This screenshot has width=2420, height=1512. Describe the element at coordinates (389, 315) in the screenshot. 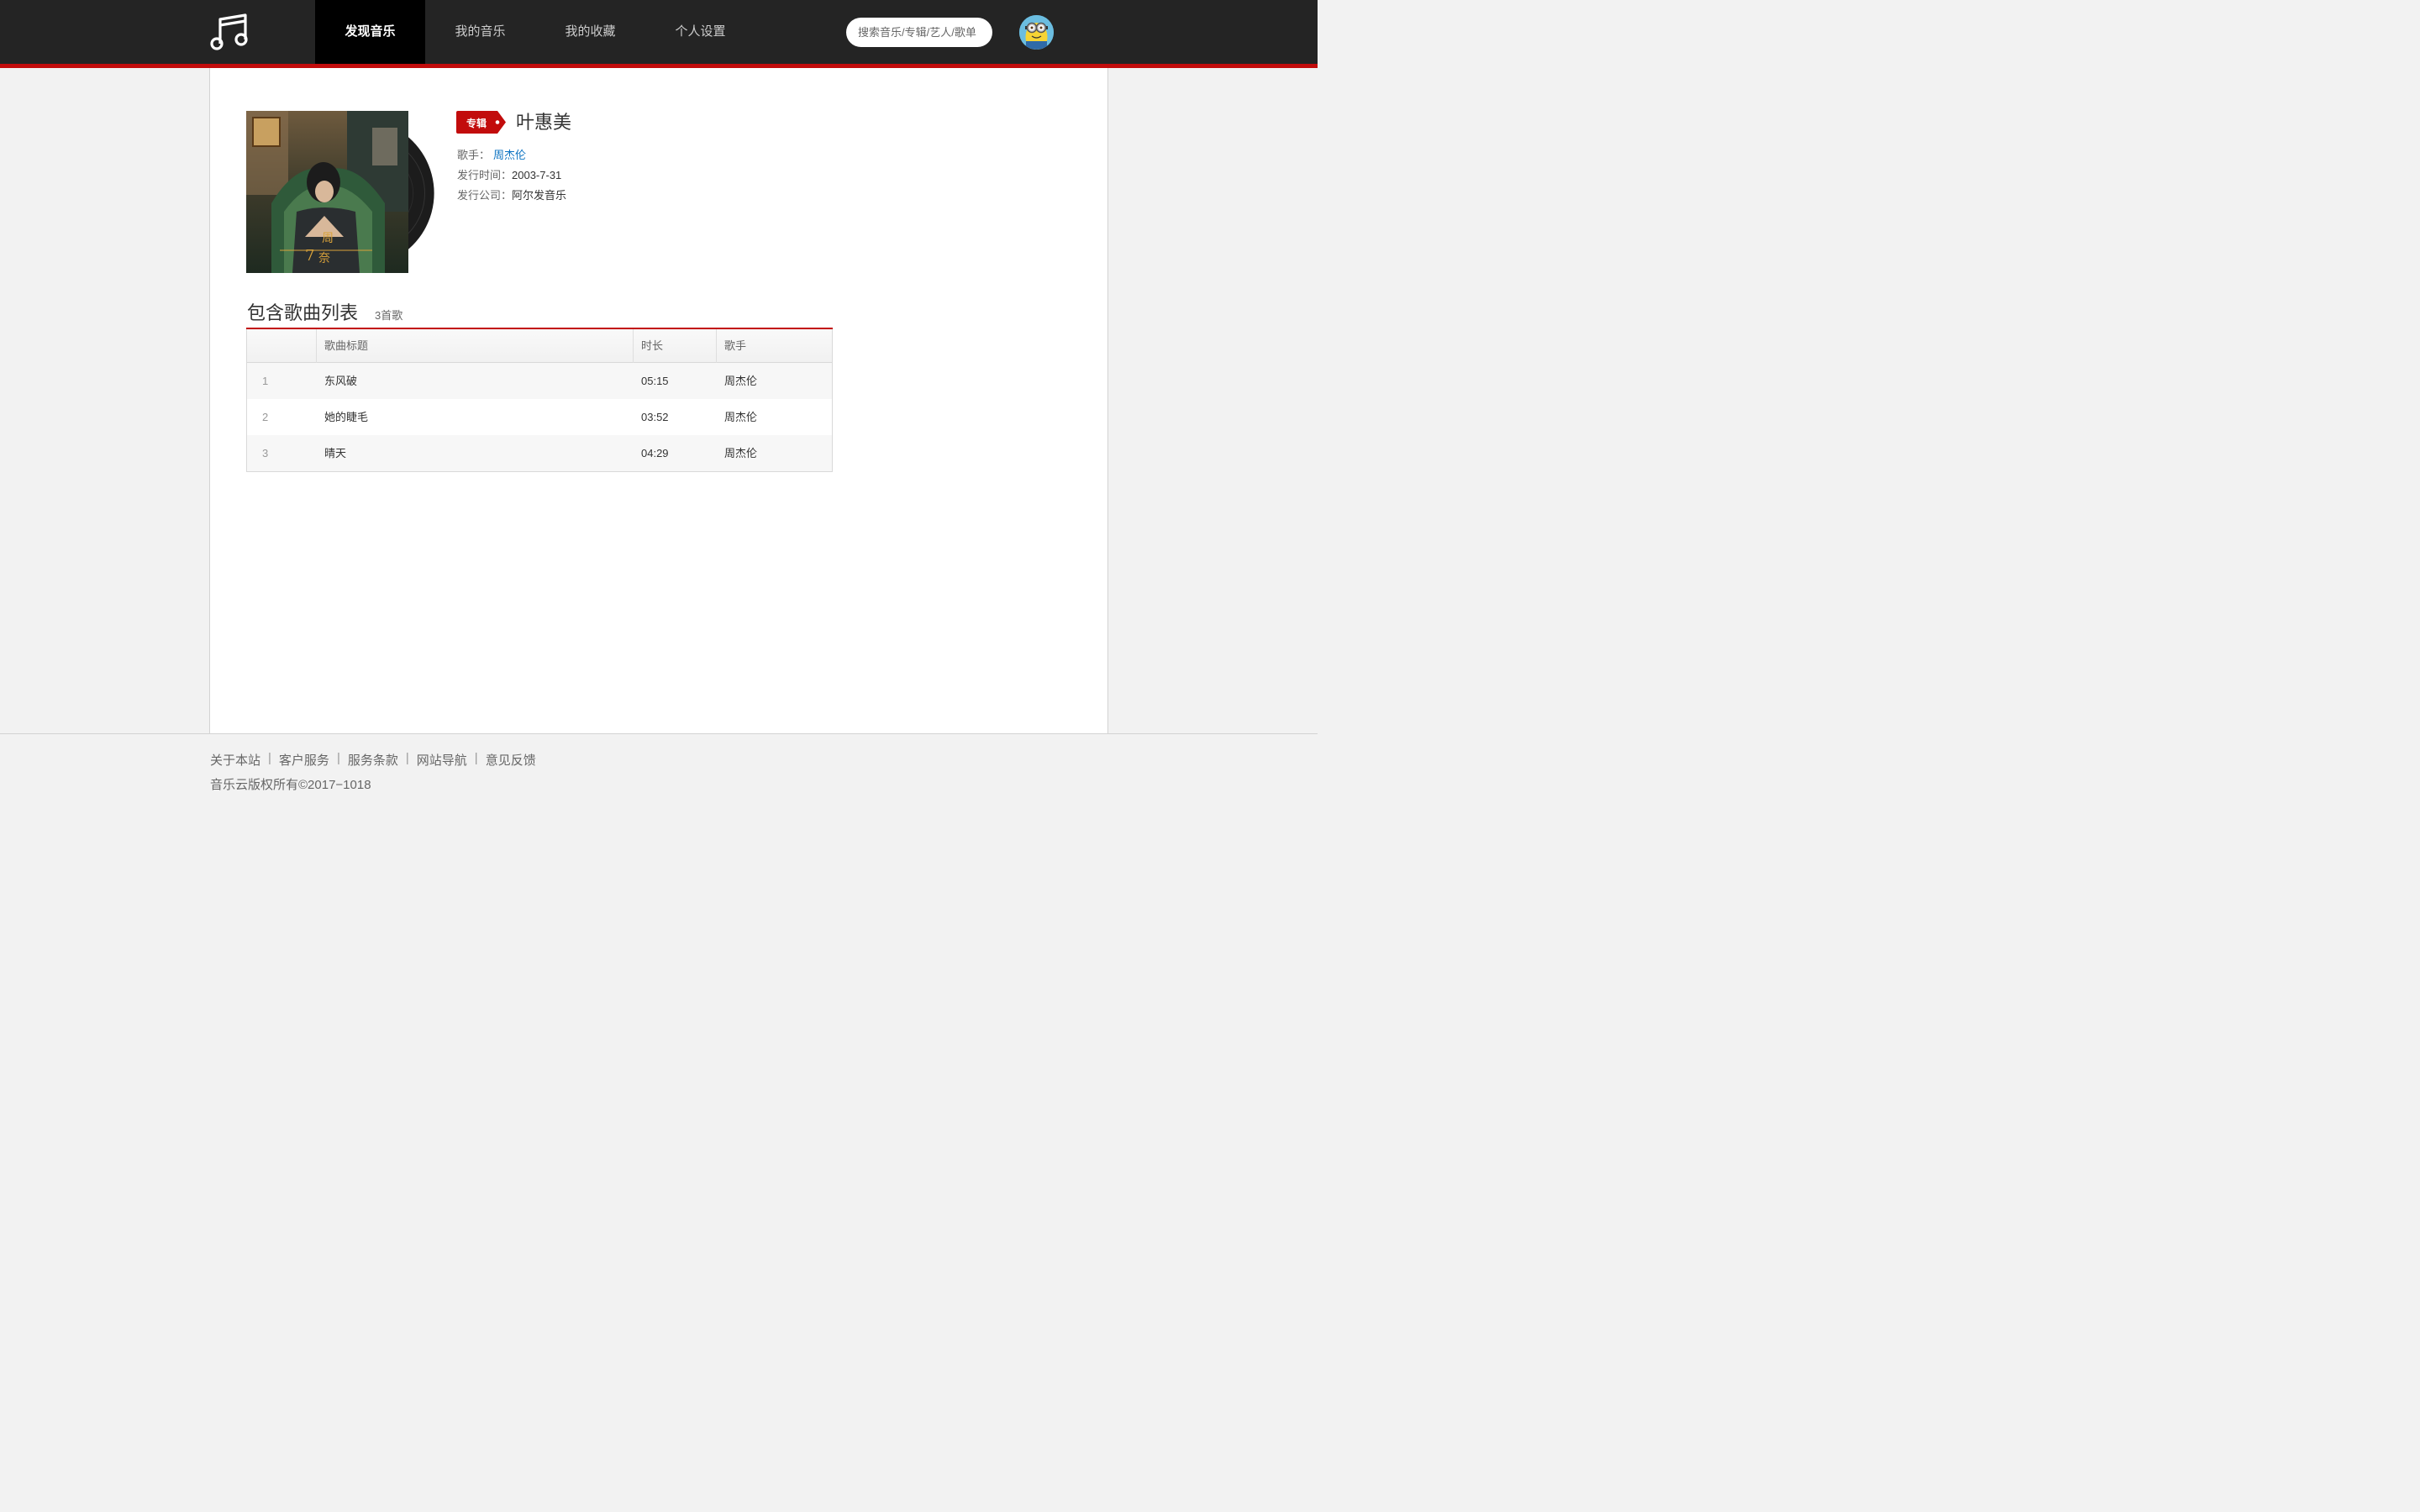

I see `song-count: 3首歌` at that location.